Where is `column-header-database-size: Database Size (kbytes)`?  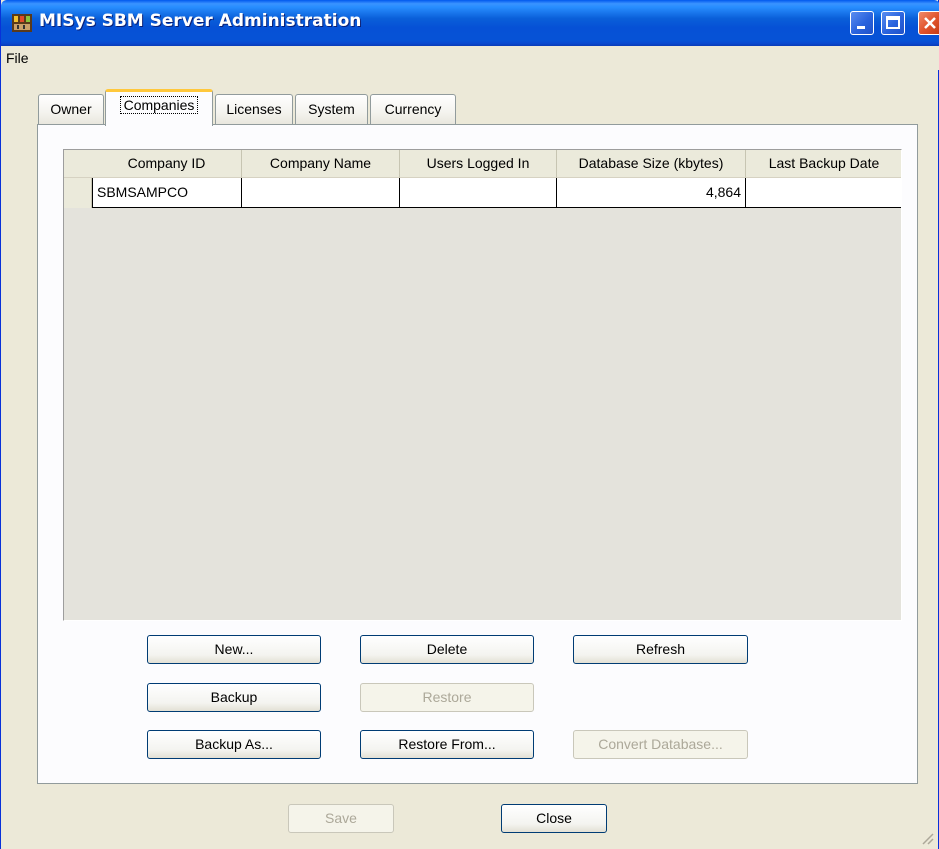
column-header-database-size: Database Size (kbytes) is located at coordinates (651, 164).